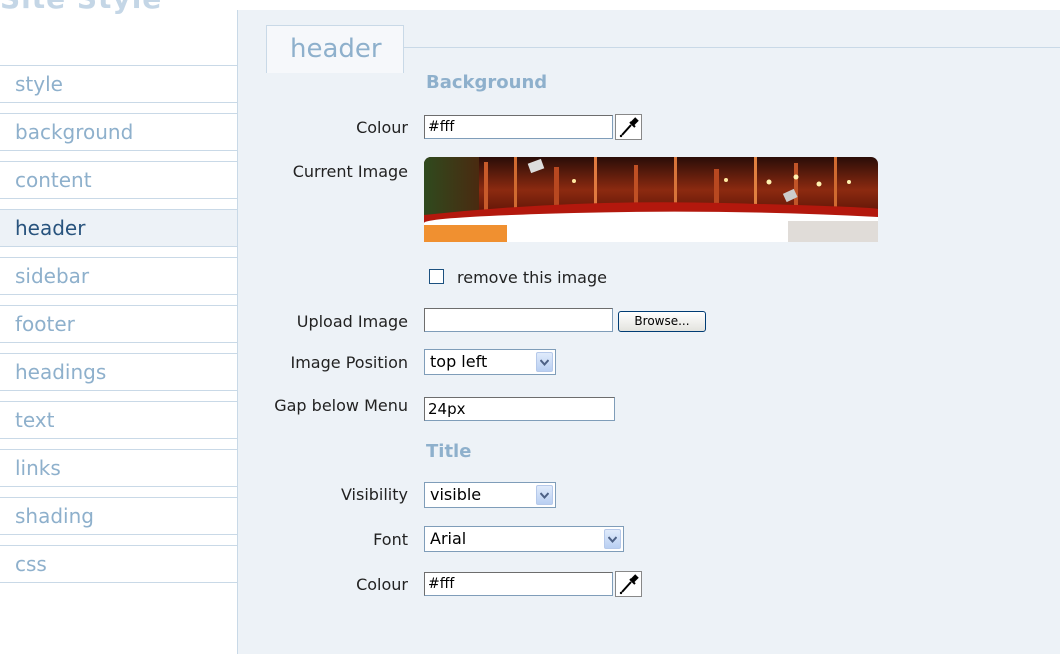 The width and height of the screenshot is (1060, 654). What do you see at coordinates (459, 361) in the screenshot?
I see `image-position-value: top left` at bounding box center [459, 361].